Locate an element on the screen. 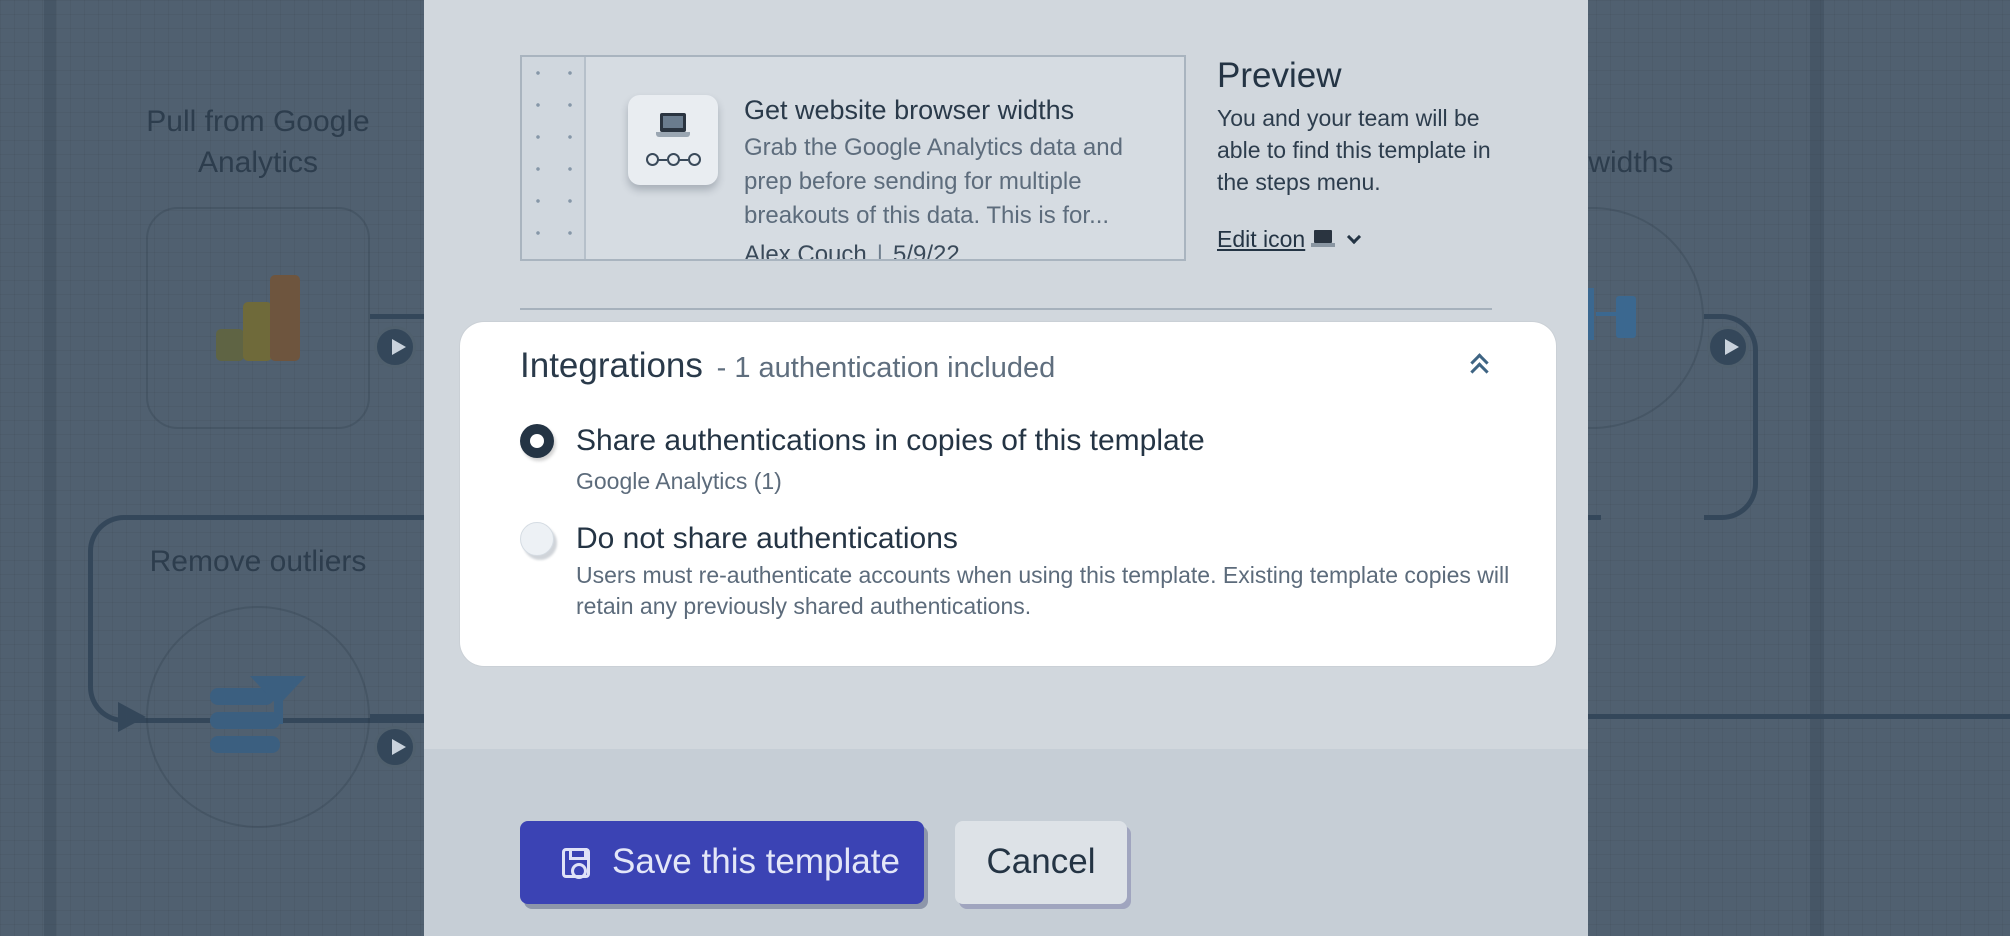 The width and height of the screenshot is (2010, 936). section-divider is located at coordinates (1006, 309).